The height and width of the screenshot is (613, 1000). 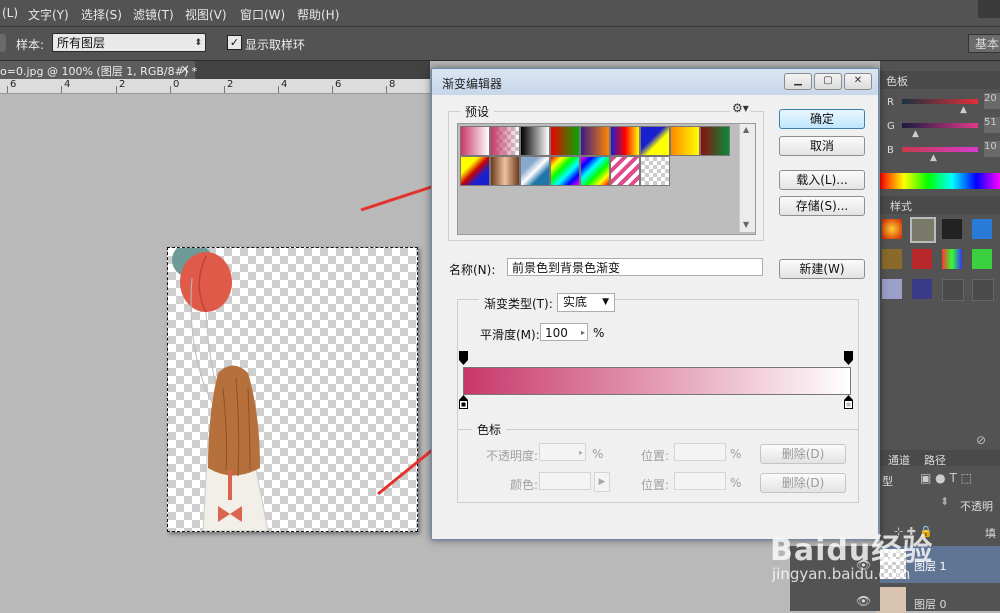 I want to click on sample-select: 所有图层 ⬍, so click(x=129, y=42).